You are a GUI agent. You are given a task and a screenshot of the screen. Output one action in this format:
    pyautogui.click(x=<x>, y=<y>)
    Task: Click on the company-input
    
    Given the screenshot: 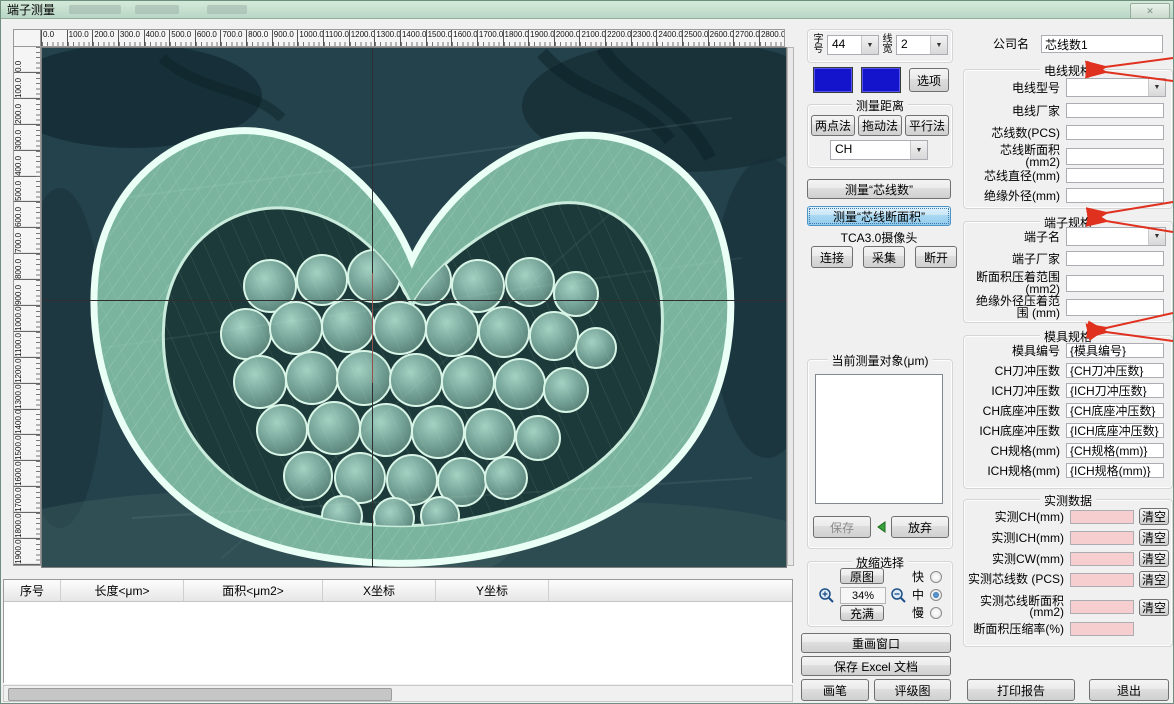 What is the action you would take?
    pyautogui.click(x=1102, y=44)
    